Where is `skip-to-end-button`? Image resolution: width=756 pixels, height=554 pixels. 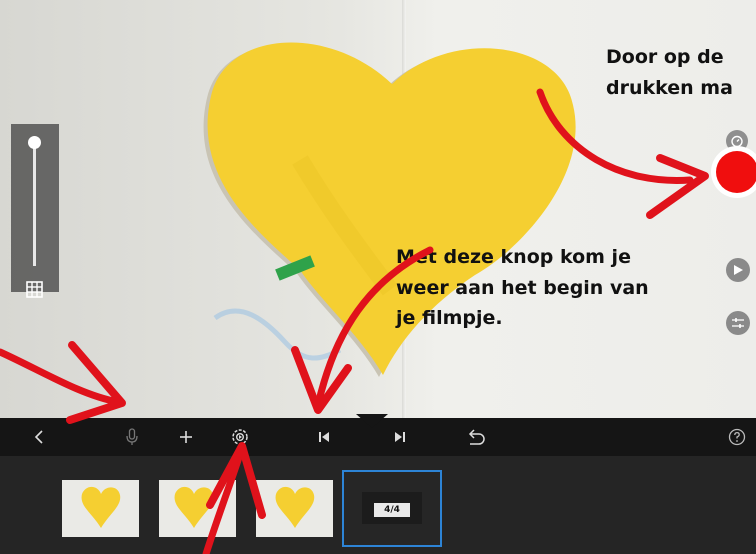
skip-to-end-button is located at coordinates (400, 437).